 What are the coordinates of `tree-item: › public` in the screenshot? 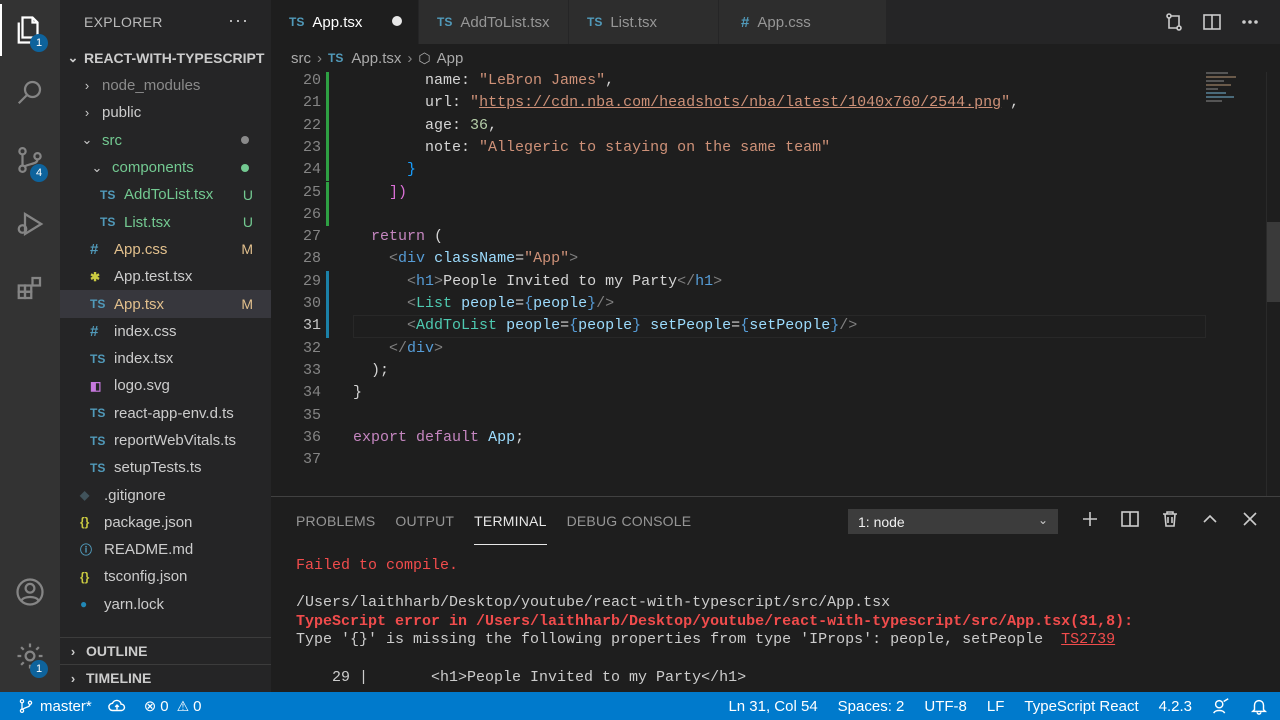 It's located at (165, 112).